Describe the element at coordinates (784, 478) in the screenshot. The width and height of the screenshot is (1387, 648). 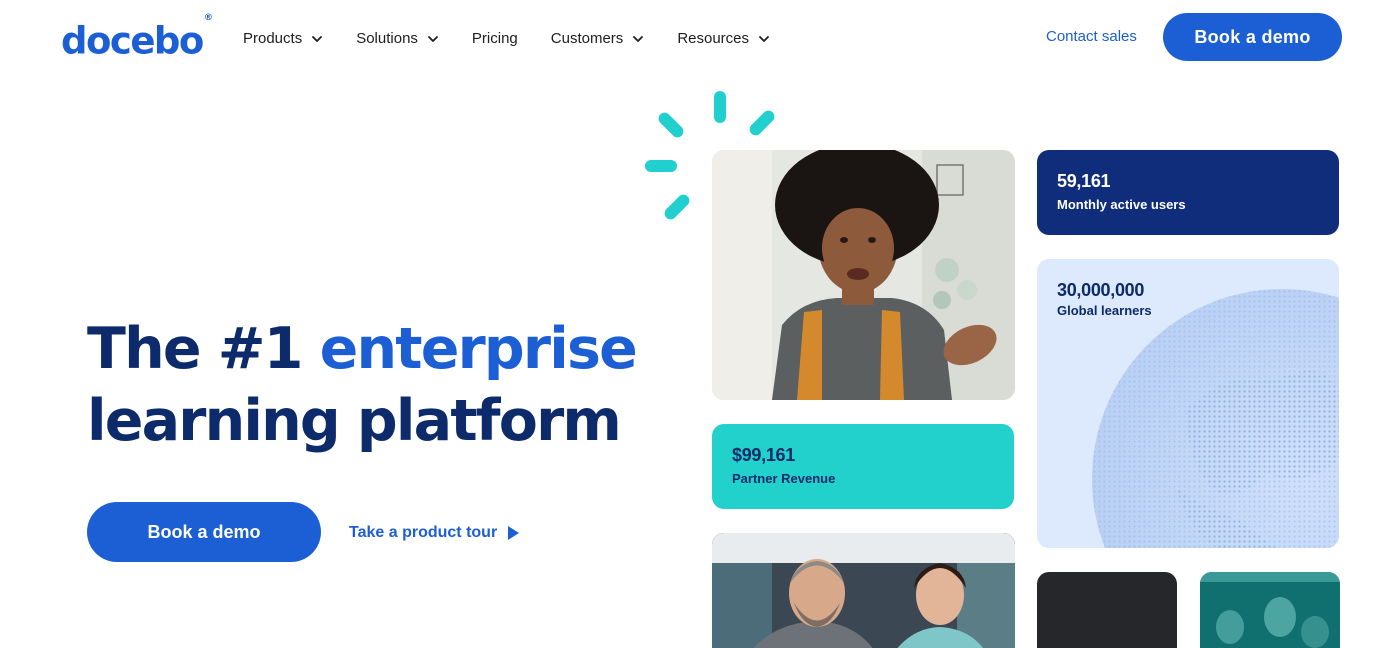
I see `revenue-label: Partner Revenue` at that location.